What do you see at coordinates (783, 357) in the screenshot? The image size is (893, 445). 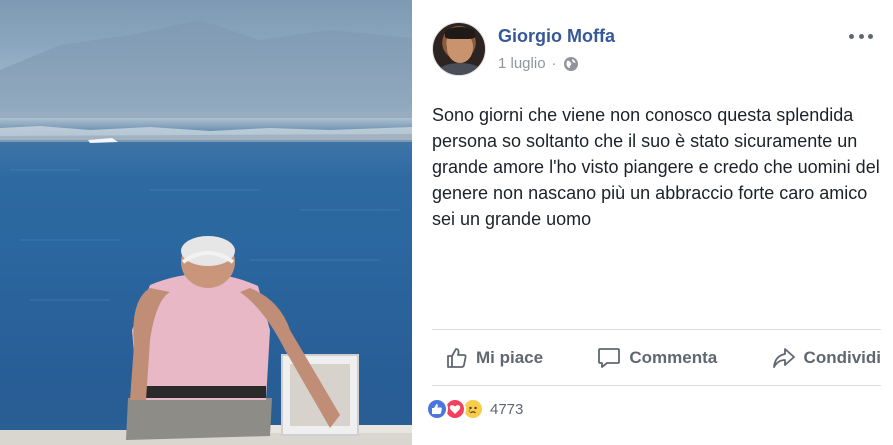 I see `share-icon` at bounding box center [783, 357].